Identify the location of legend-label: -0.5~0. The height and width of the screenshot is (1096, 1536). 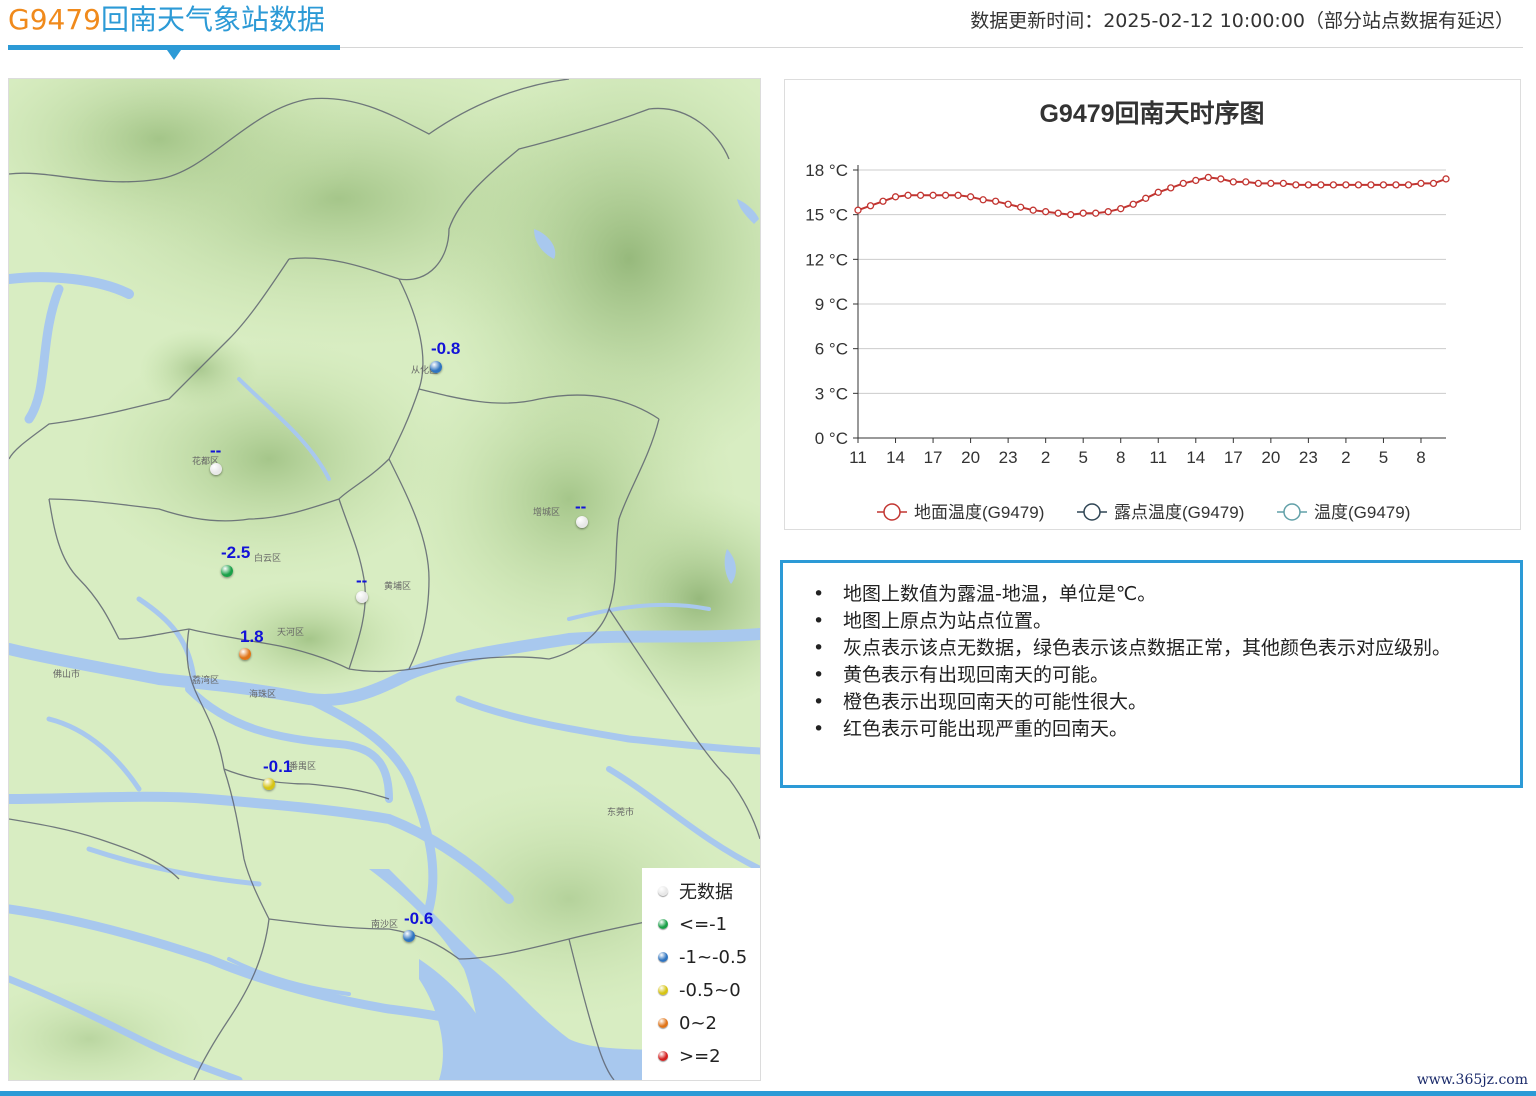
(710, 990).